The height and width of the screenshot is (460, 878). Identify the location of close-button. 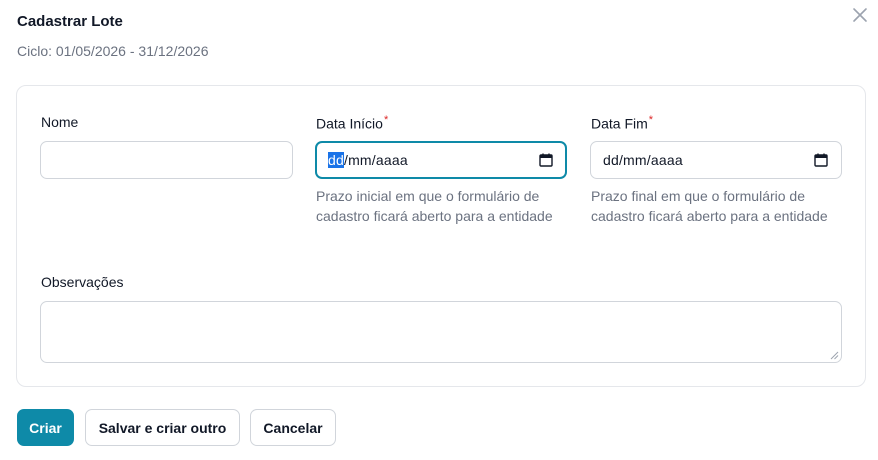
(860, 15).